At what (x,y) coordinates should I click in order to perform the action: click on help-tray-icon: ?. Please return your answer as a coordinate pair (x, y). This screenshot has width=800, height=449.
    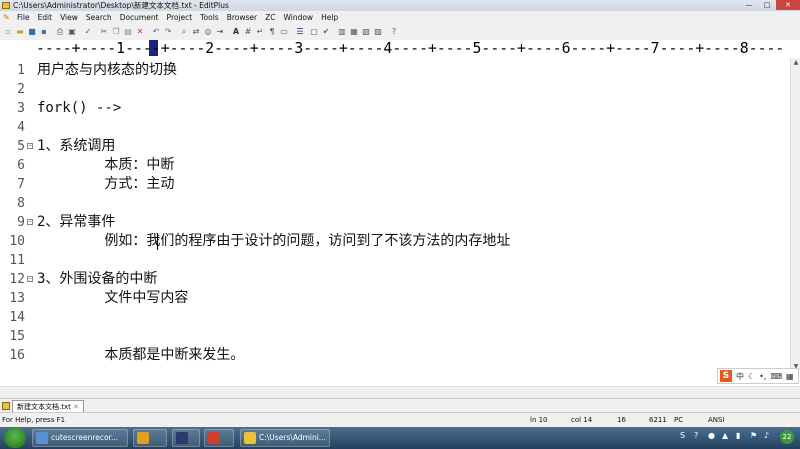
    Looking at the image, I should click on (696, 435).